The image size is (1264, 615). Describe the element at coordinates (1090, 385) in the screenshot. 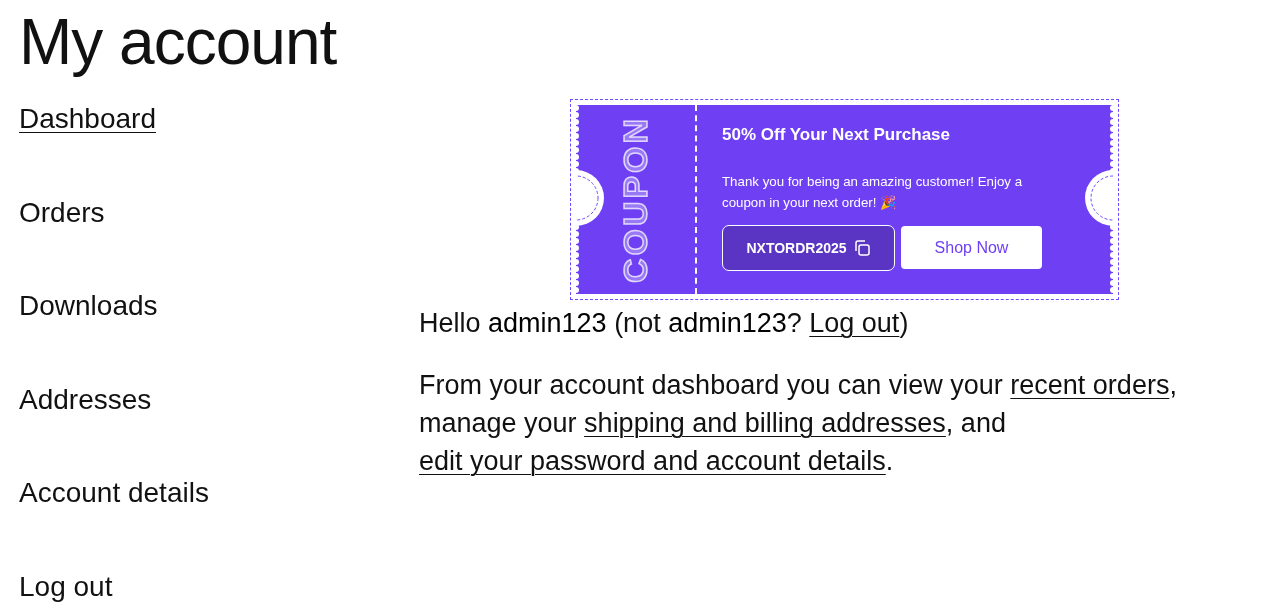

I see `text-link: recent orders` at that location.